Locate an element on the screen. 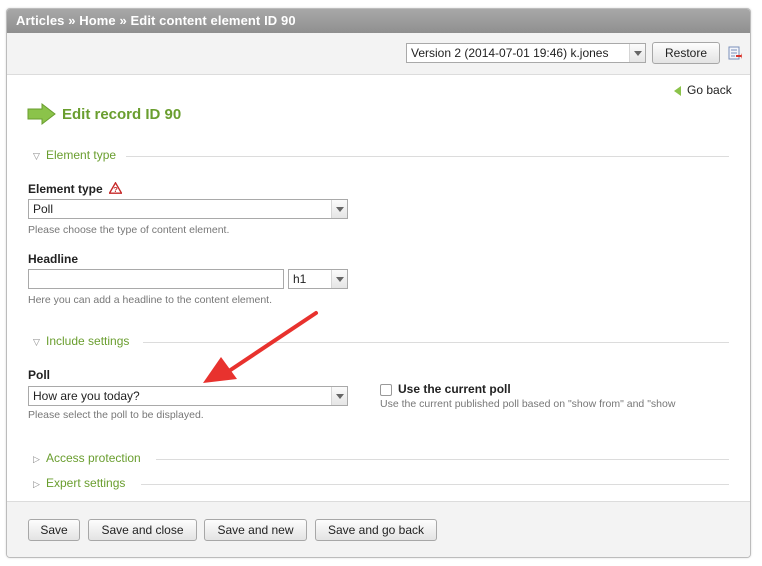 The image size is (762, 566). poll-label: Poll is located at coordinates (39, 375).